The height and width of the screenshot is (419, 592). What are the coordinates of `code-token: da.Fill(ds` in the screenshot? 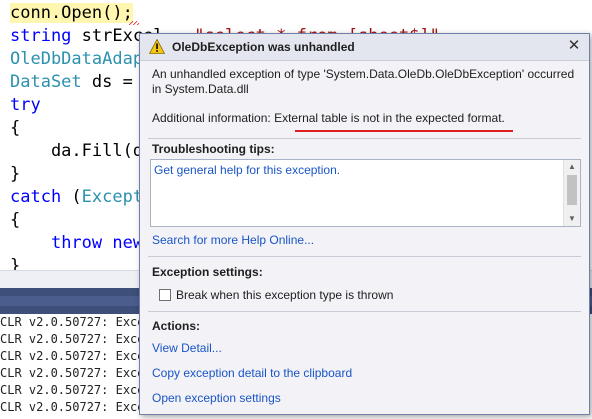 It's located at (82, 151).